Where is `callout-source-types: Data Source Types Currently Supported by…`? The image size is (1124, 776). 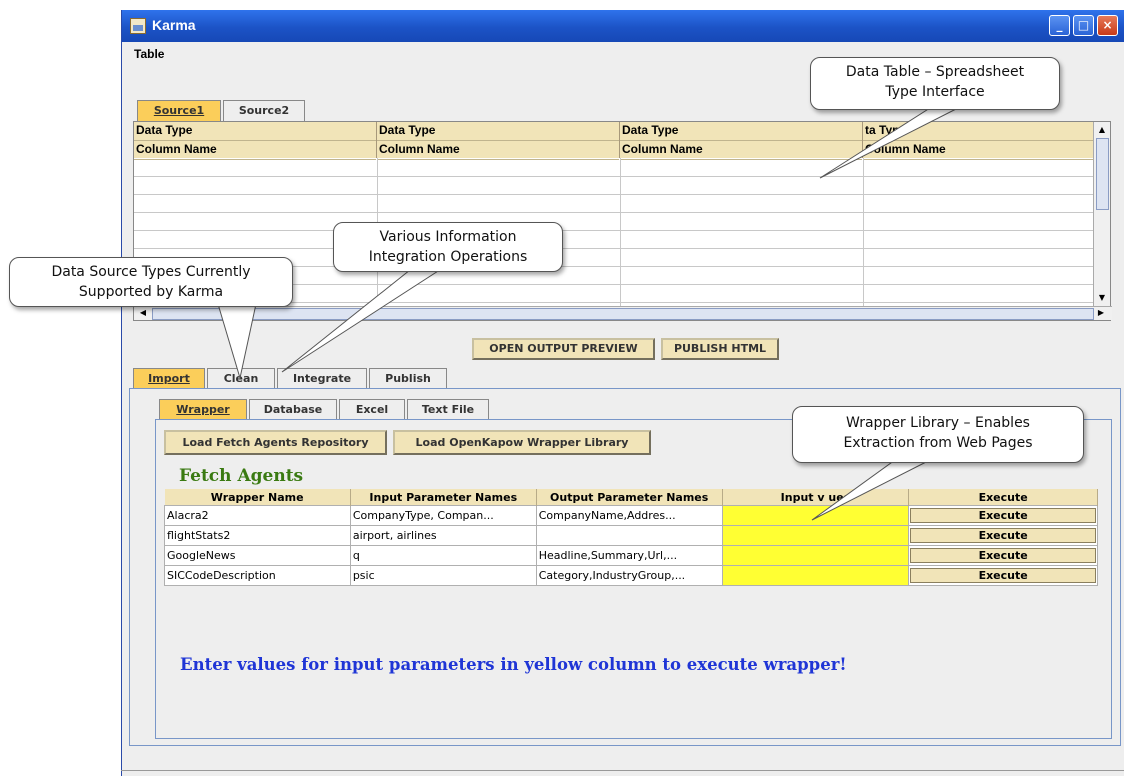 callout-source-types: Data Source Types Currently Supported by… is located at coordinates (151, 282).